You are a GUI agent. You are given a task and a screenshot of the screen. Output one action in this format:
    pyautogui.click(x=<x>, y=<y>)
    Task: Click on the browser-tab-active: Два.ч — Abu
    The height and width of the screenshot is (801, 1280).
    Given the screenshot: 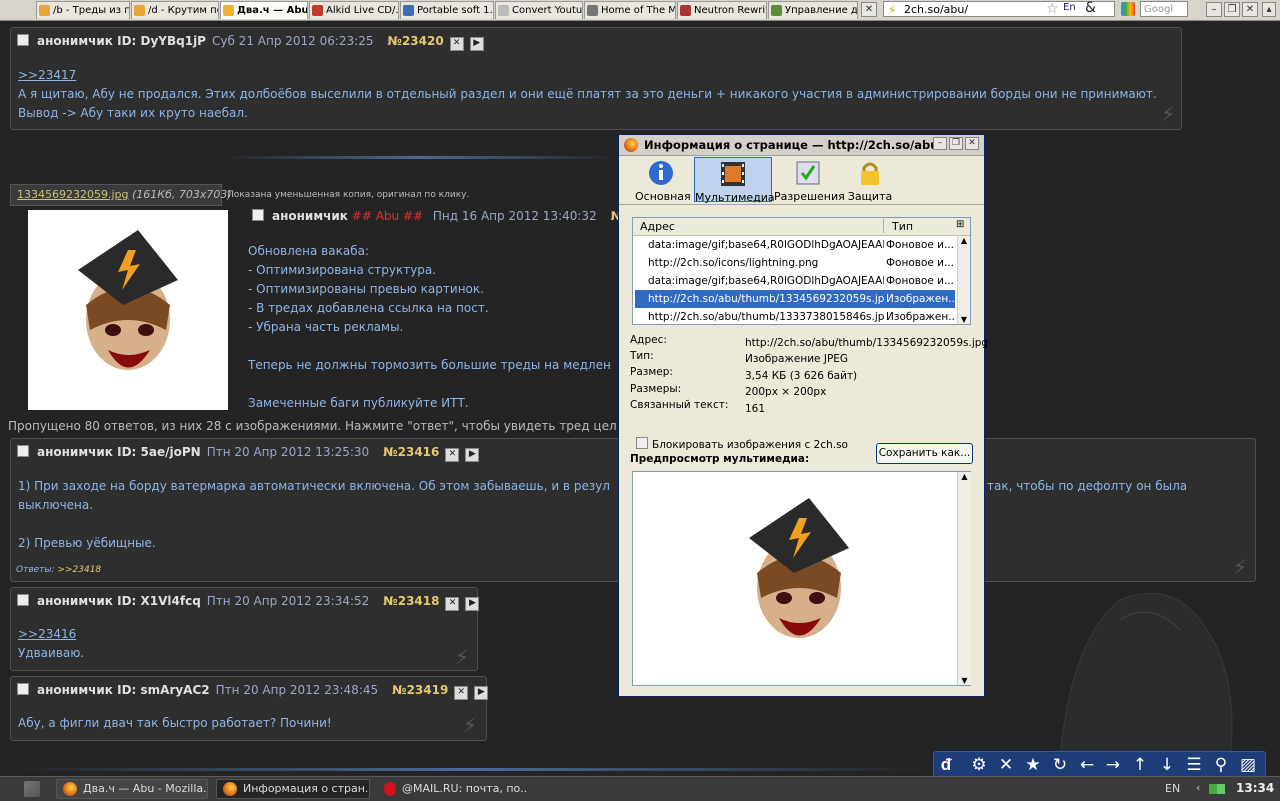 What is the action you would take?
    pyautogui.click(x=264, y=10)
    